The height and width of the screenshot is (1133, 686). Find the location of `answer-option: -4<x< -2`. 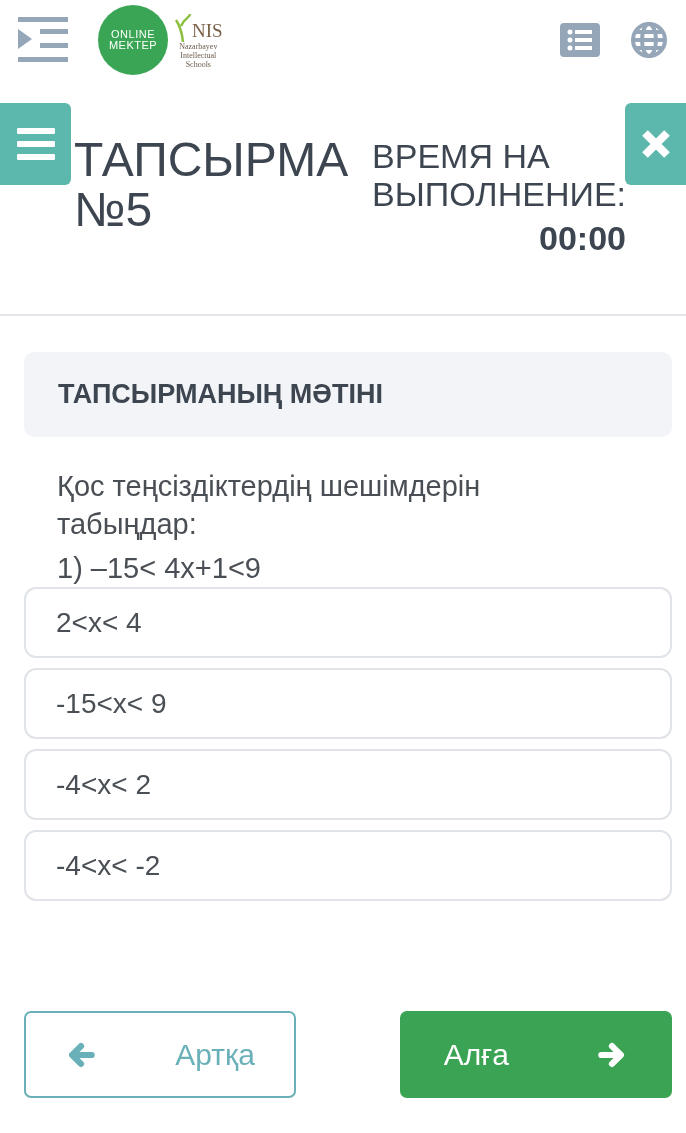

answer-option: -4<x< -2 is located at coordinates (348, 865).